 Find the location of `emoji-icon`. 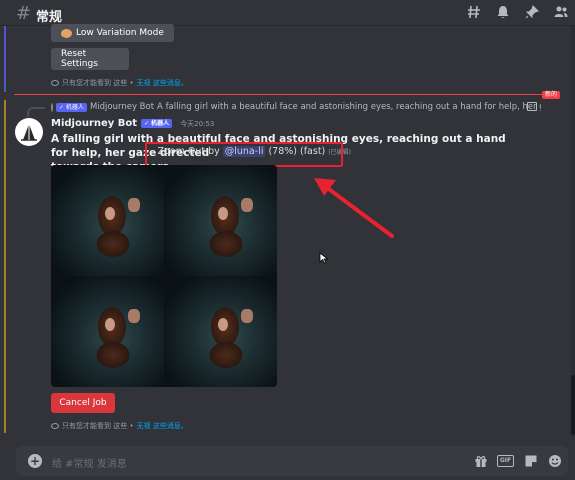

emoji-icon is located at coordinates (66, 33).